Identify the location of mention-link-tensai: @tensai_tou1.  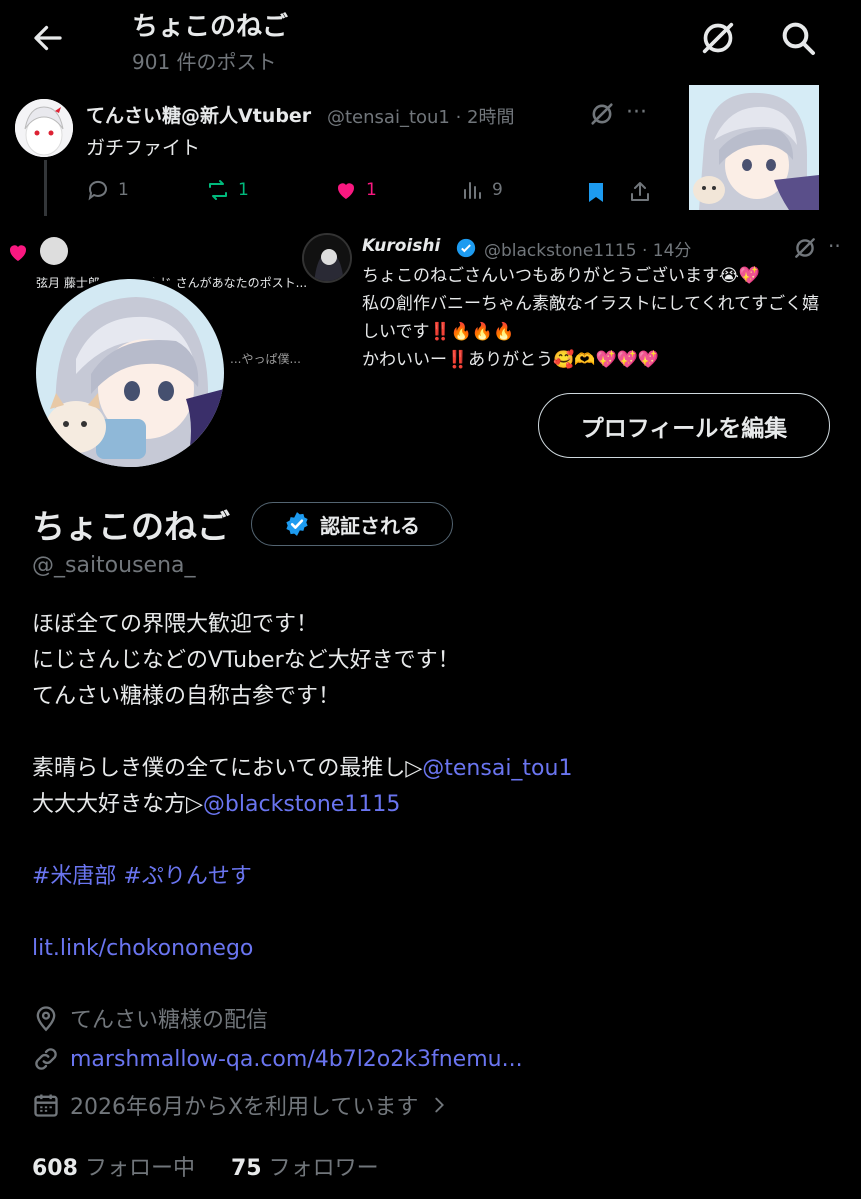
(497, 768).